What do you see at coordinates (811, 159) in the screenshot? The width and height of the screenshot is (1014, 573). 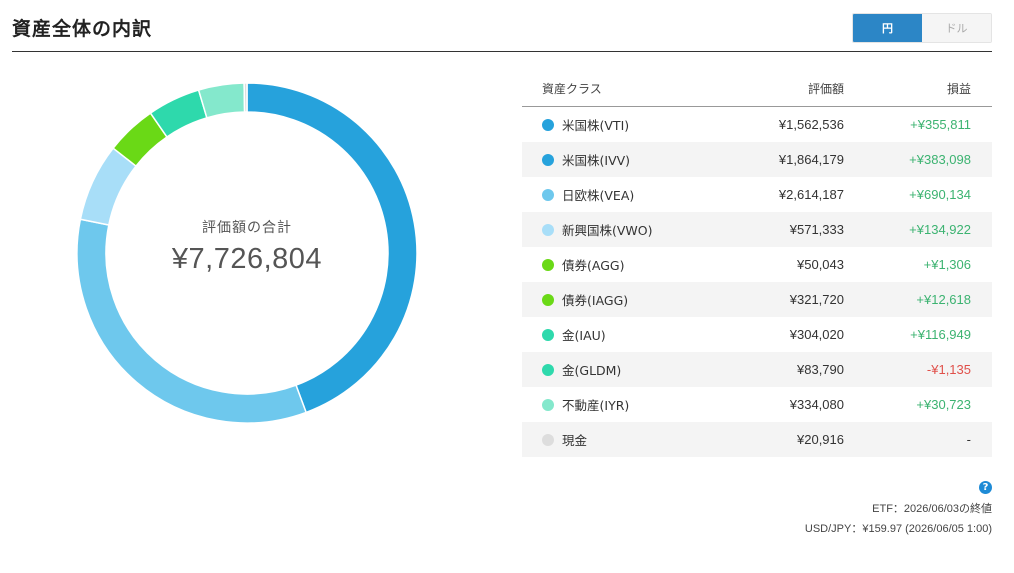 I see `asset-value: ¥1,864,179` at bounding box center [811, 159].